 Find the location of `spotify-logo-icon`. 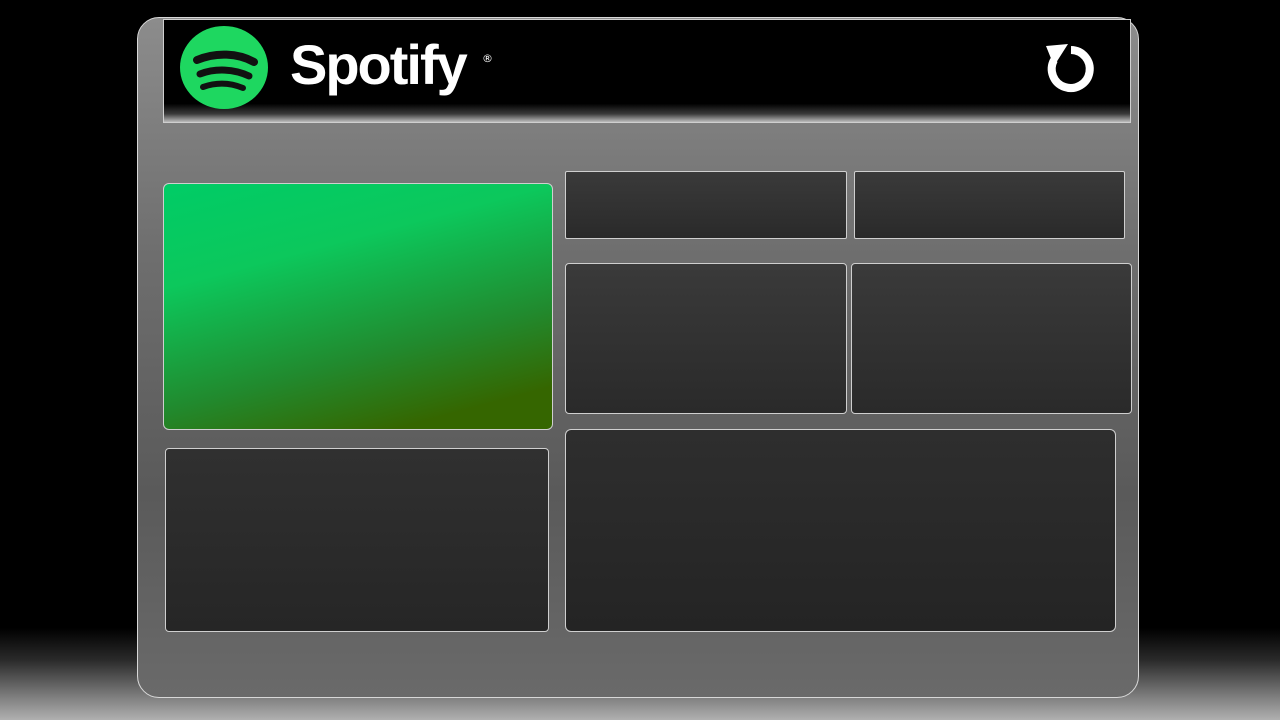

spotify-logo-icon is located at coordinates (224, 67).